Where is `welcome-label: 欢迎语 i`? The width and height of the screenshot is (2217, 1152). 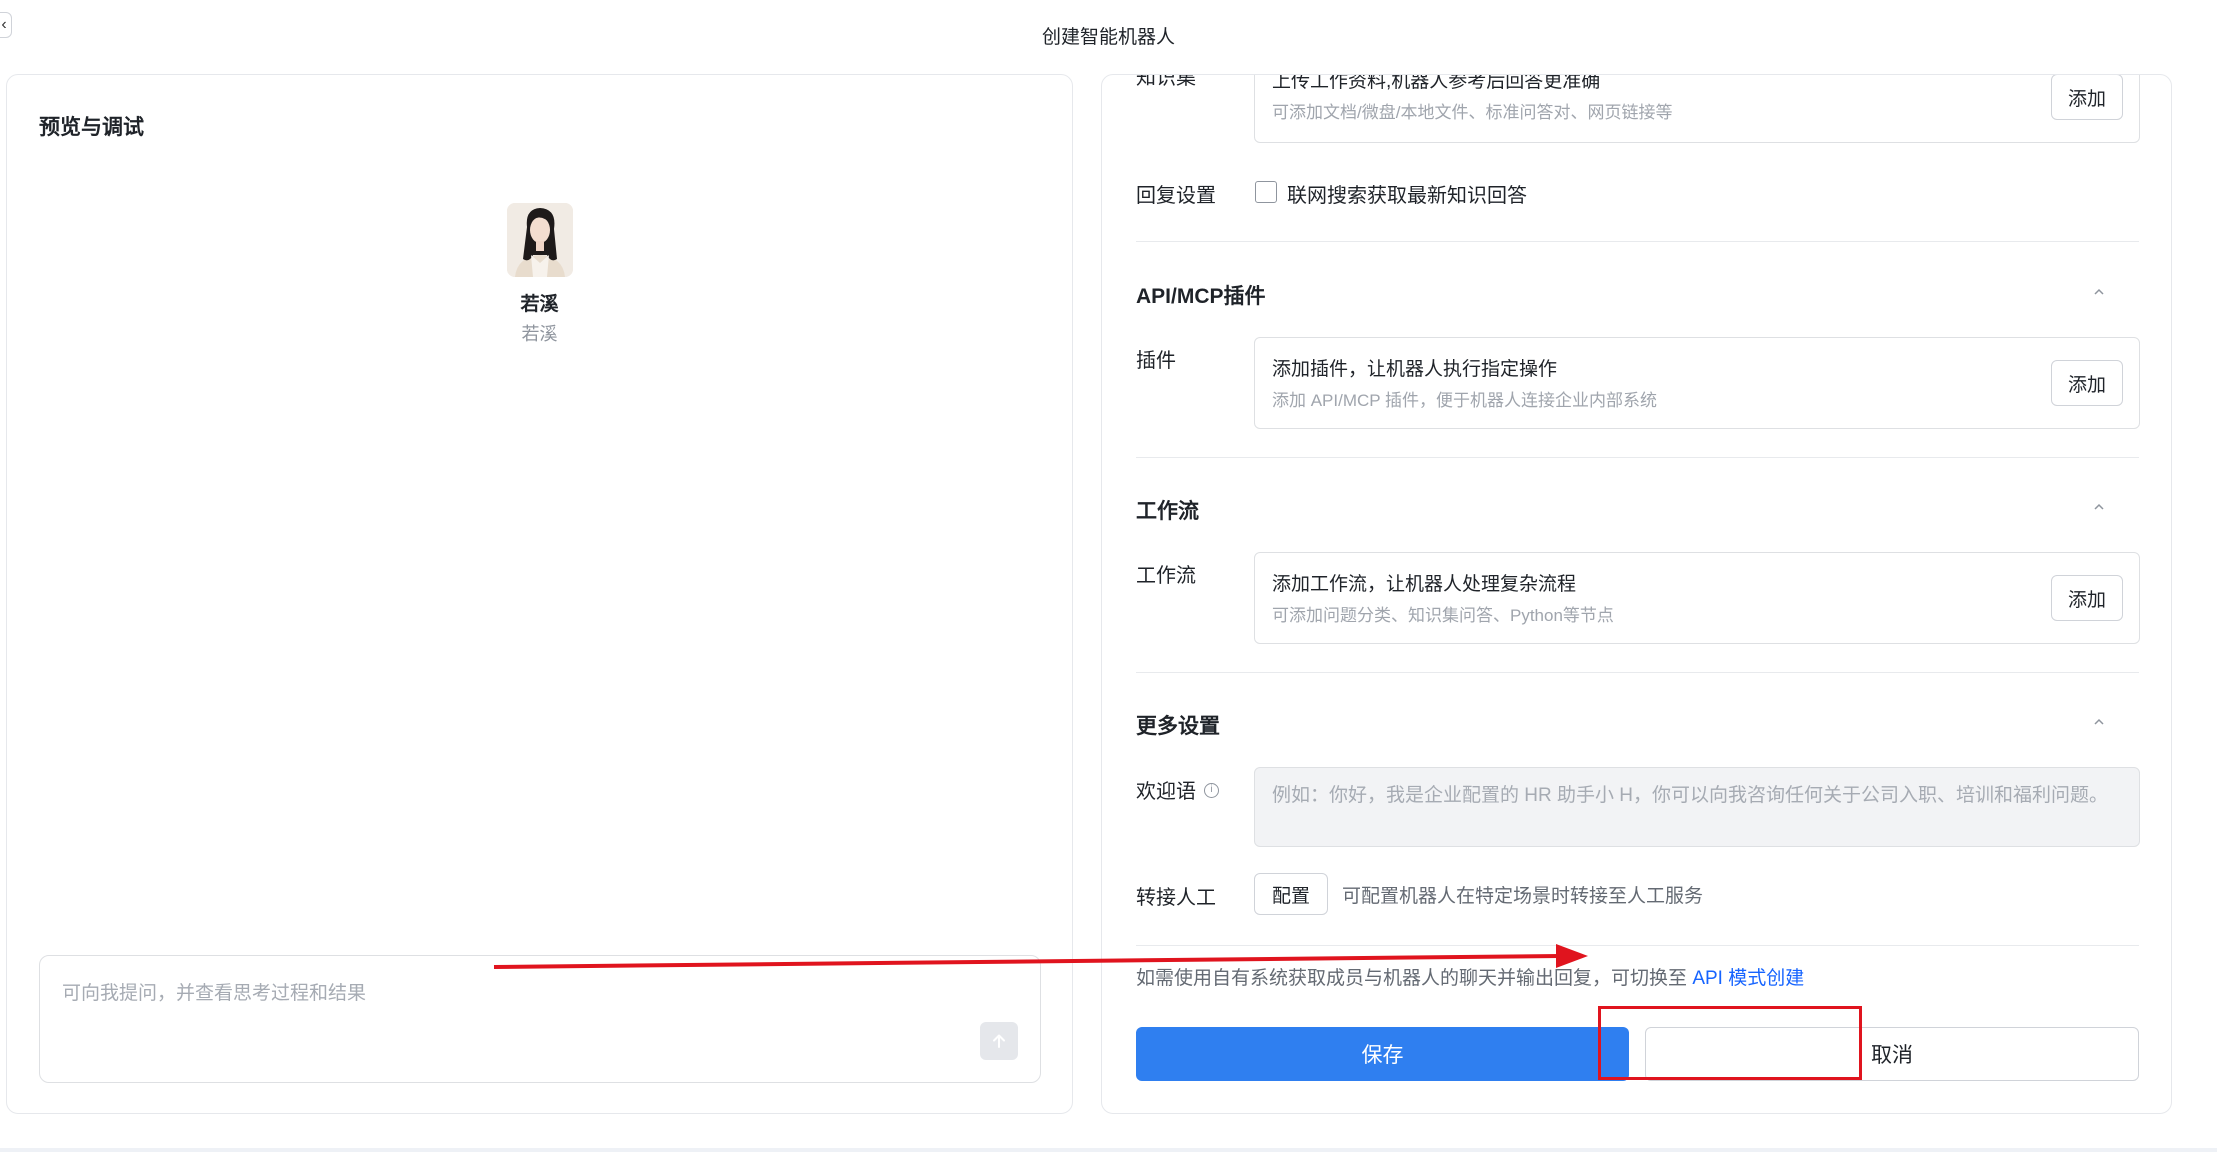 welcome-label: 欢迎语 i is located at coordinates (1177, 789).